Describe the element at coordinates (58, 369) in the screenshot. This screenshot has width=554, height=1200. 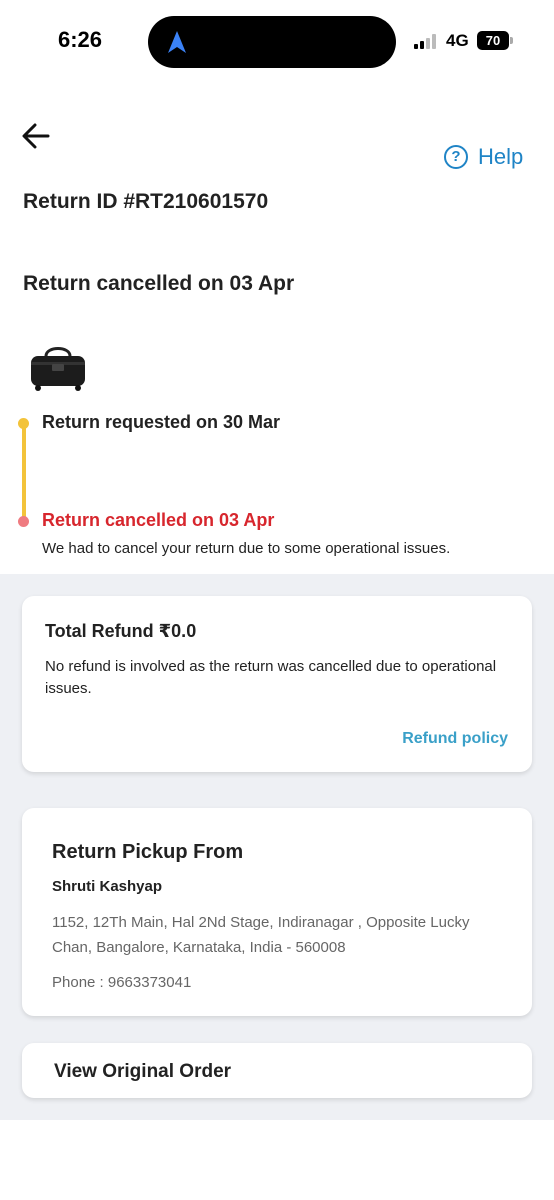
I see `product-image` at that location.